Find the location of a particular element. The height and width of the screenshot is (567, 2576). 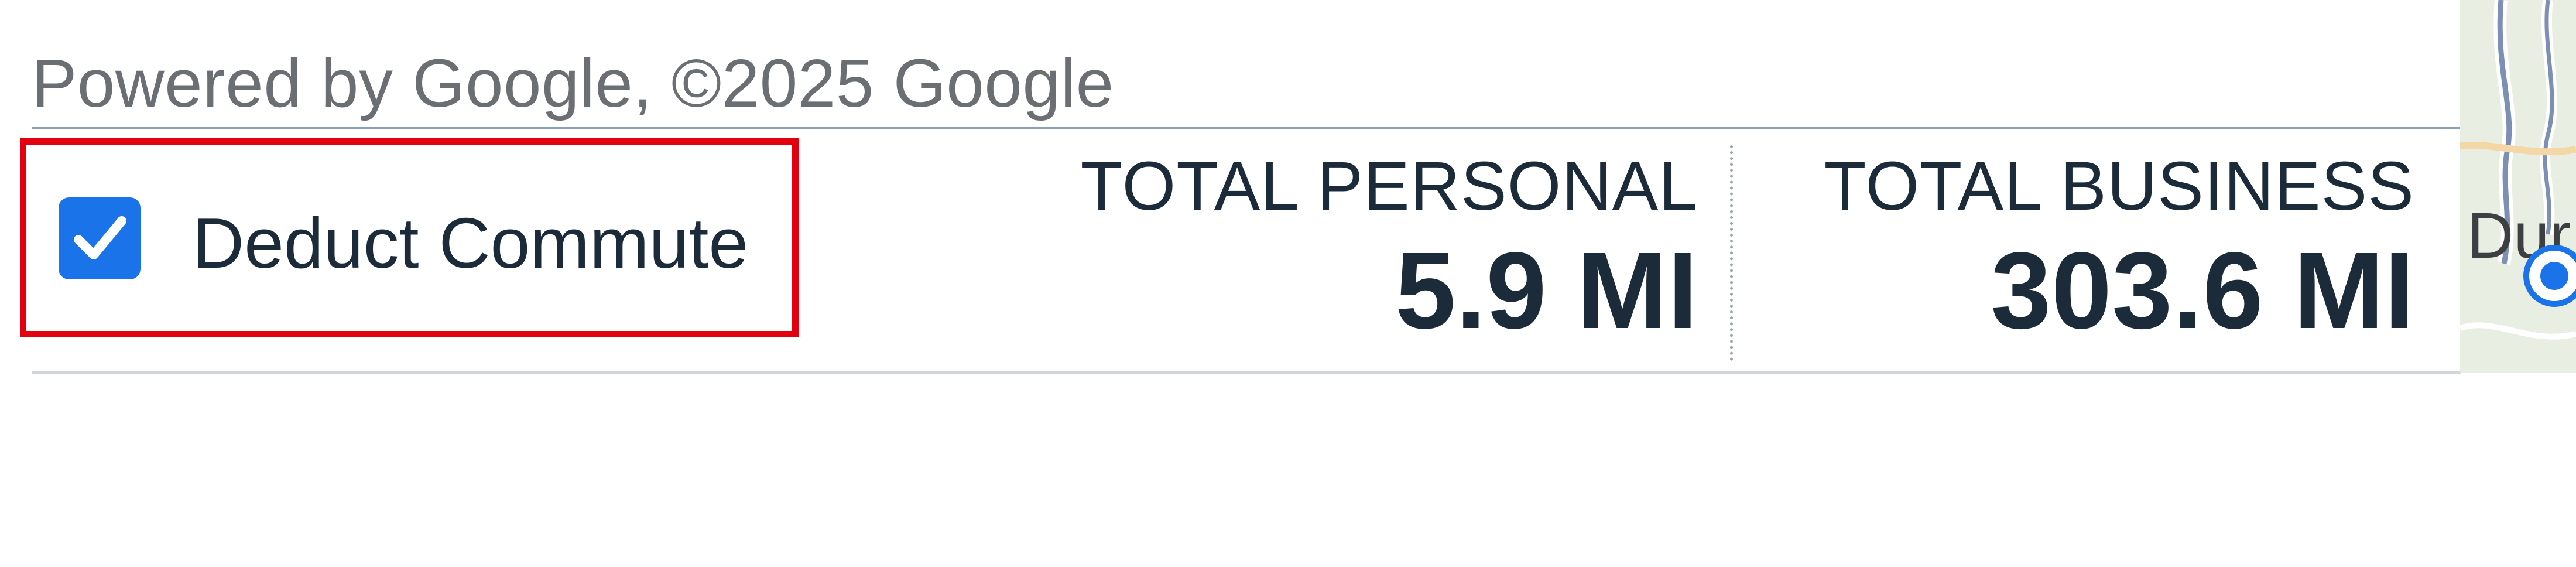

totals-divider is located at coordinates (1731, 253).